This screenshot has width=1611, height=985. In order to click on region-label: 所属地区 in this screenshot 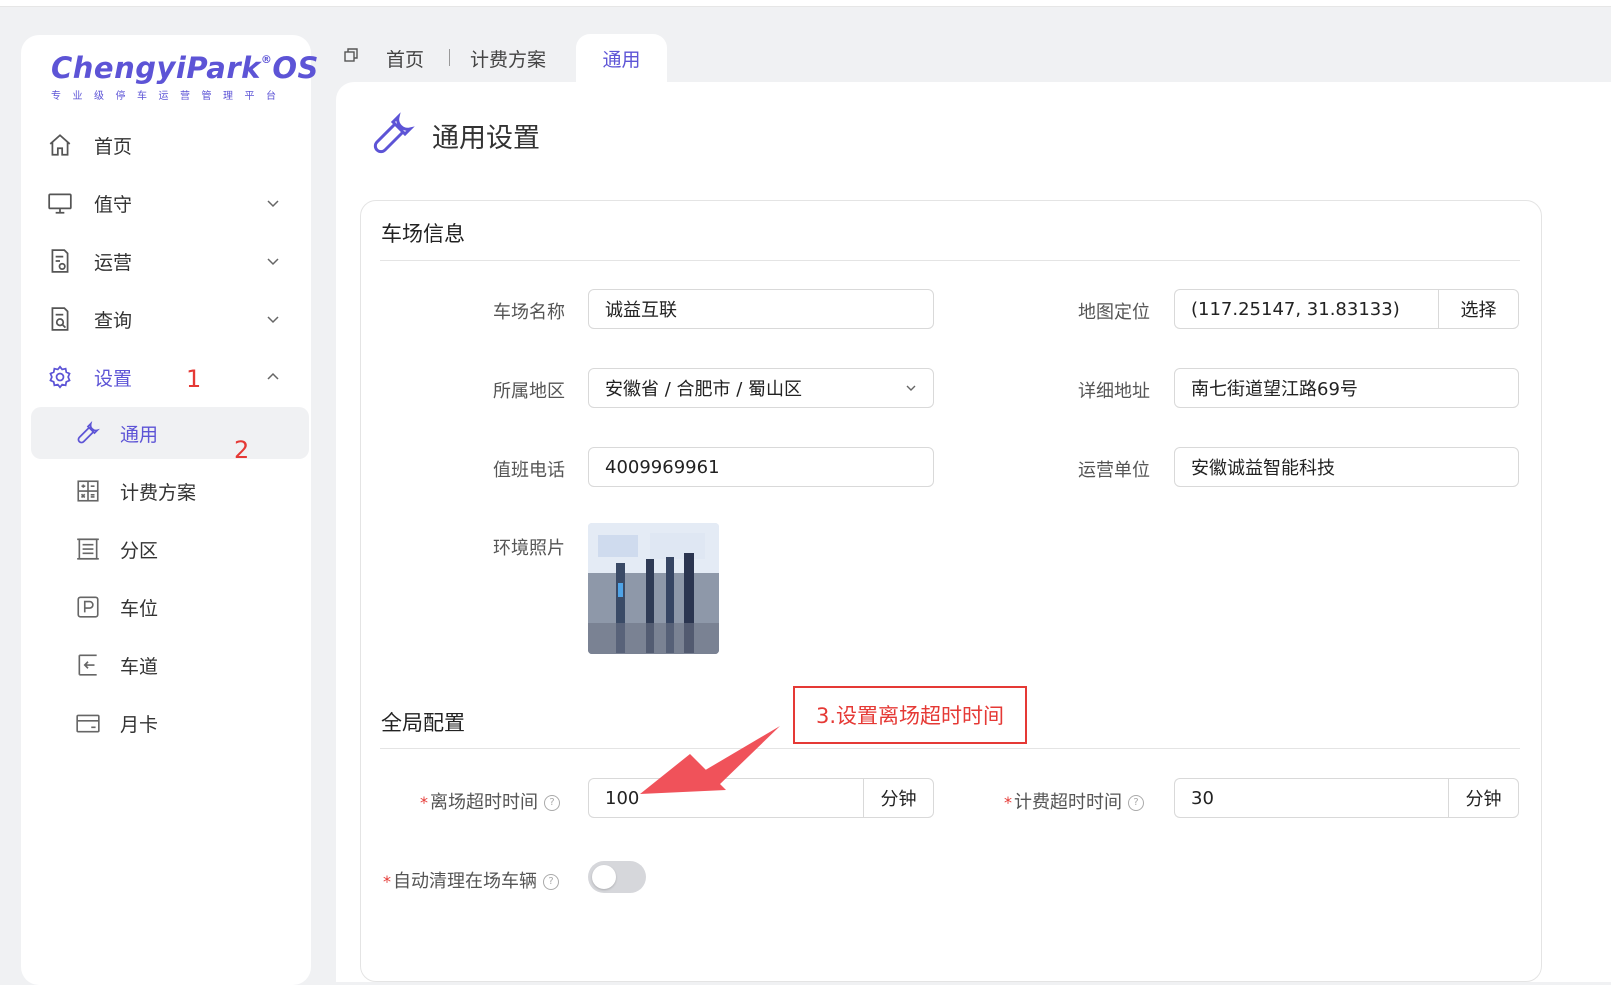, I will do `click(529, 391)`.